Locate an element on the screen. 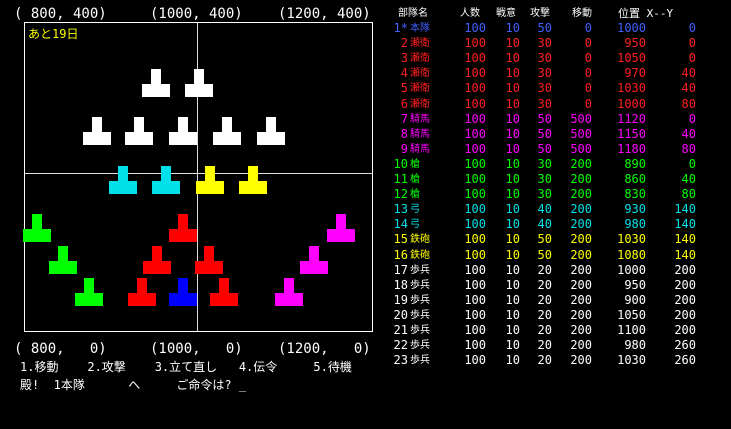  roster-row: 19 歩兵 100 10 20 200 900 200 is located at coordinates (555, 300).